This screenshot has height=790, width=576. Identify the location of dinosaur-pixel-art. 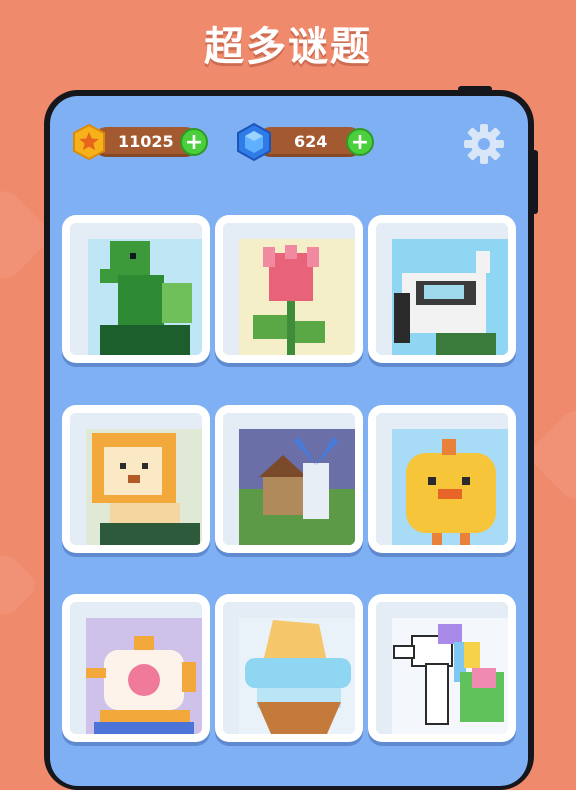
(136, 289).